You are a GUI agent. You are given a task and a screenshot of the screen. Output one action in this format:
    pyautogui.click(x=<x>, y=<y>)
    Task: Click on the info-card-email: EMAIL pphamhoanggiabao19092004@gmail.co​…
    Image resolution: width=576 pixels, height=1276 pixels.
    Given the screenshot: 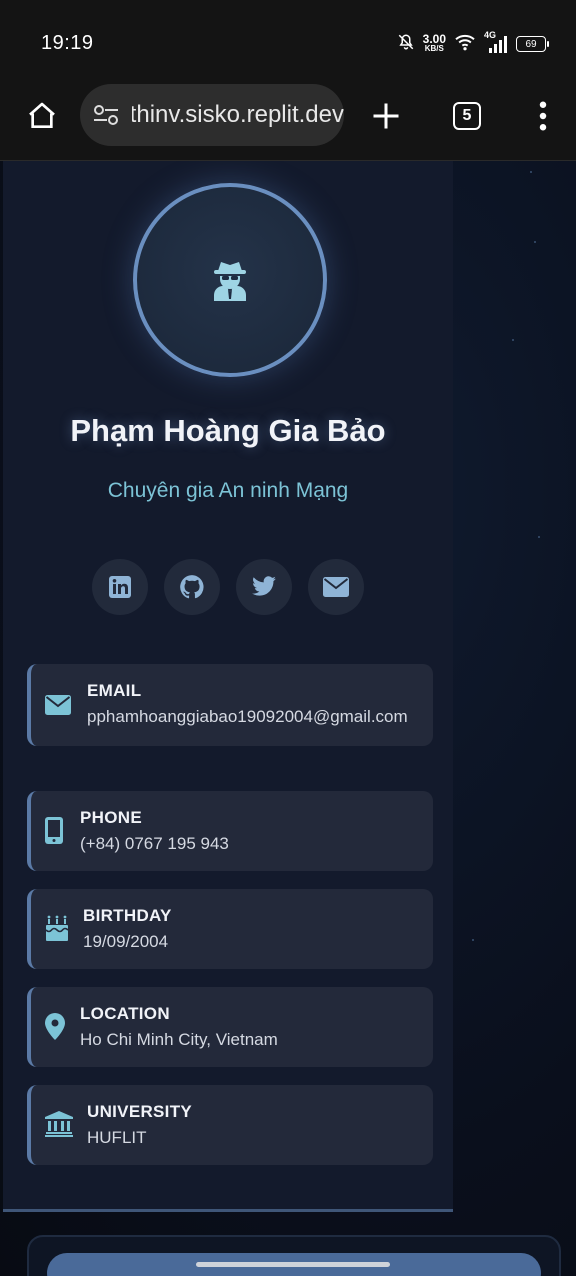 What is the action you would take?
    pyautogui.click(x=230, y=705)
    